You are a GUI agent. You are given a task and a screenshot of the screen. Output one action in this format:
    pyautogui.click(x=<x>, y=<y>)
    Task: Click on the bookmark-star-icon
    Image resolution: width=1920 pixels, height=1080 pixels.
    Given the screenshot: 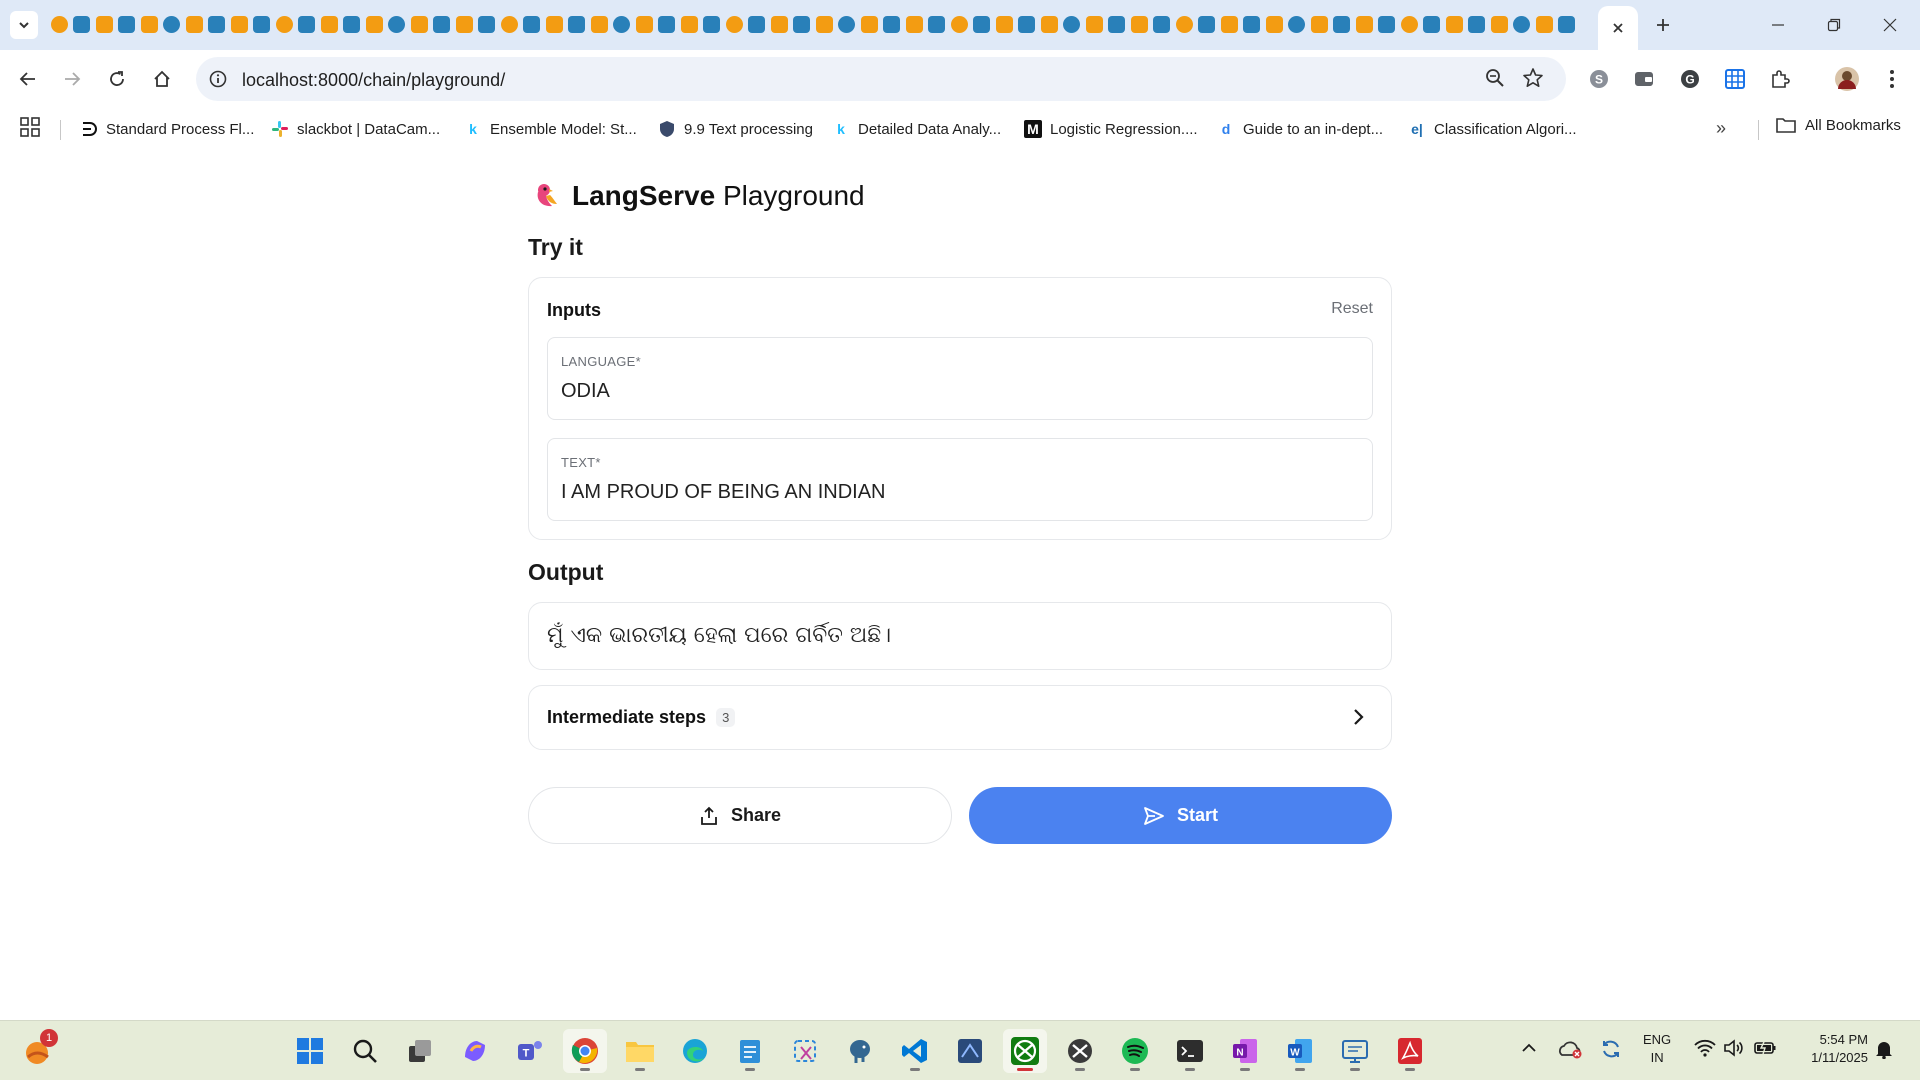 What is the action you would take?
    pyautogui.click(x=1533, y=80)
    